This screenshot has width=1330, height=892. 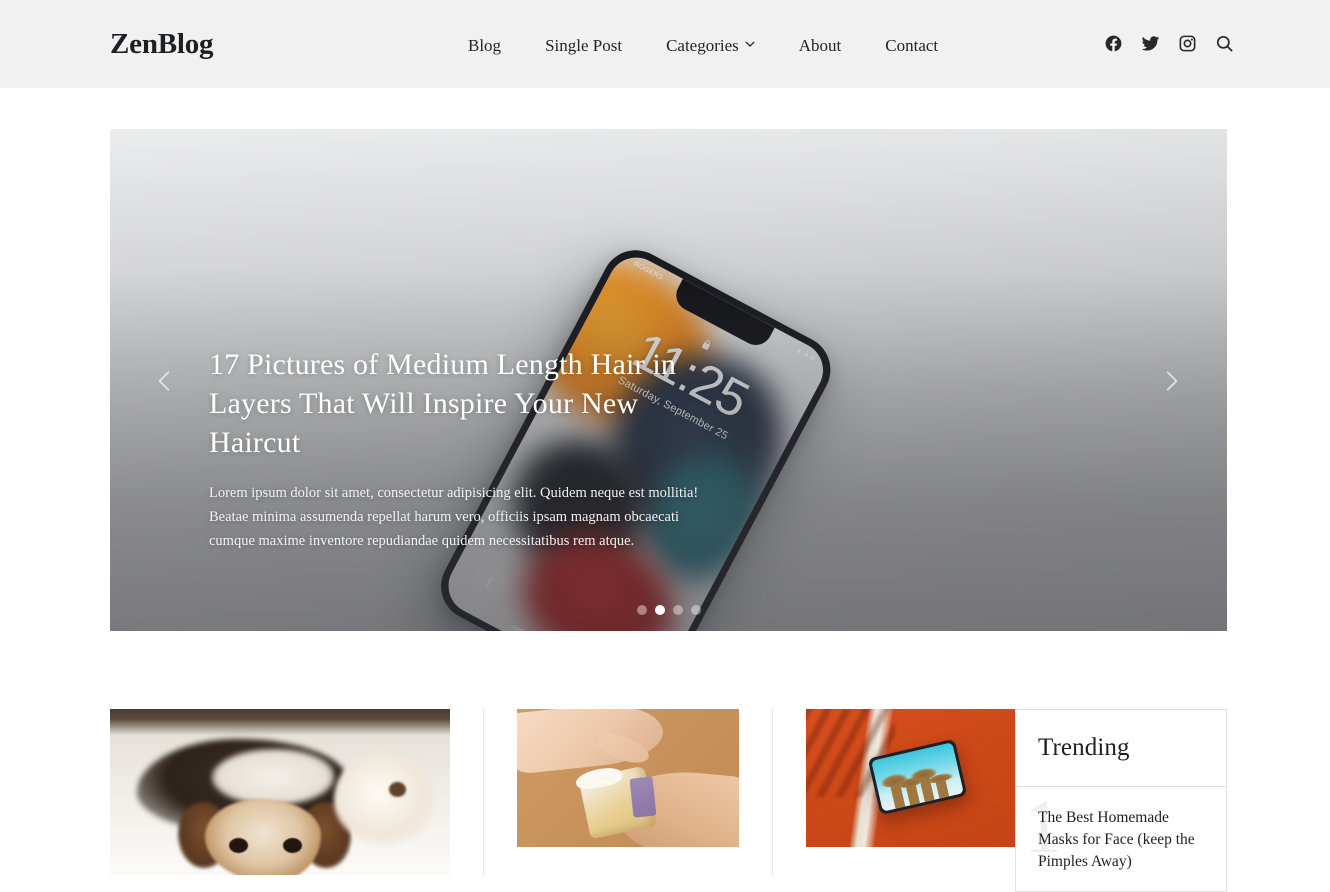 I want to click on nav-item-blog: Blog, so click(x=495, y=46).